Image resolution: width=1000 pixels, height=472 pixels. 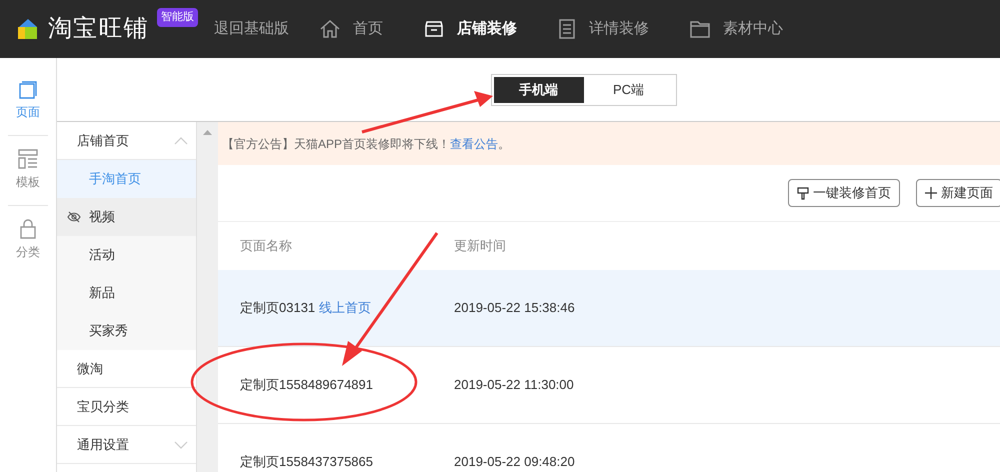 I want to click on scroll-up-icon, so click(x=207, y=132).